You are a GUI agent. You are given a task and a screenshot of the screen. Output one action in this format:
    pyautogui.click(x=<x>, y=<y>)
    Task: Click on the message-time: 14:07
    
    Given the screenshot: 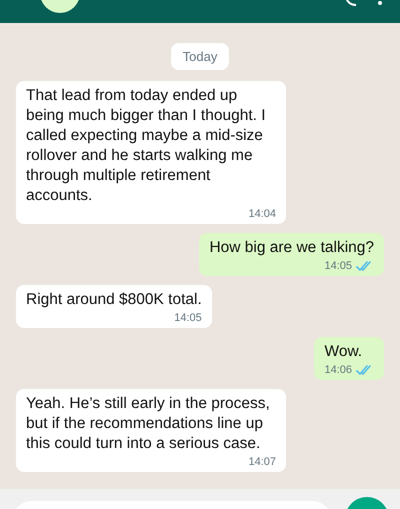 What is the action you would take?
    pyautogui.click(x=262, y=462)
    